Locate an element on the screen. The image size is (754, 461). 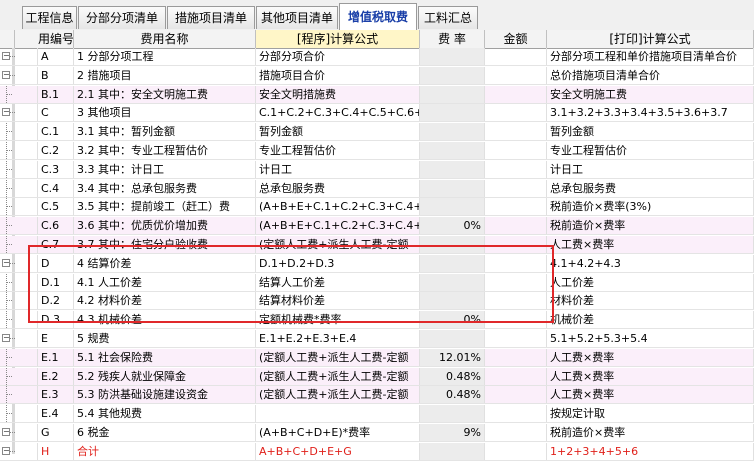
cell-code: C.7 is located at coordinates (56, 244).